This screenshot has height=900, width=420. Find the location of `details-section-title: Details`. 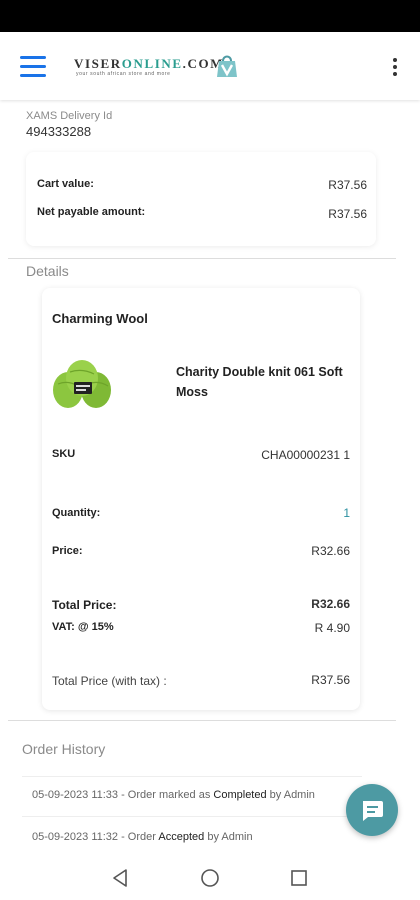

details-section-title: Details is located at coordinates (47, 271).